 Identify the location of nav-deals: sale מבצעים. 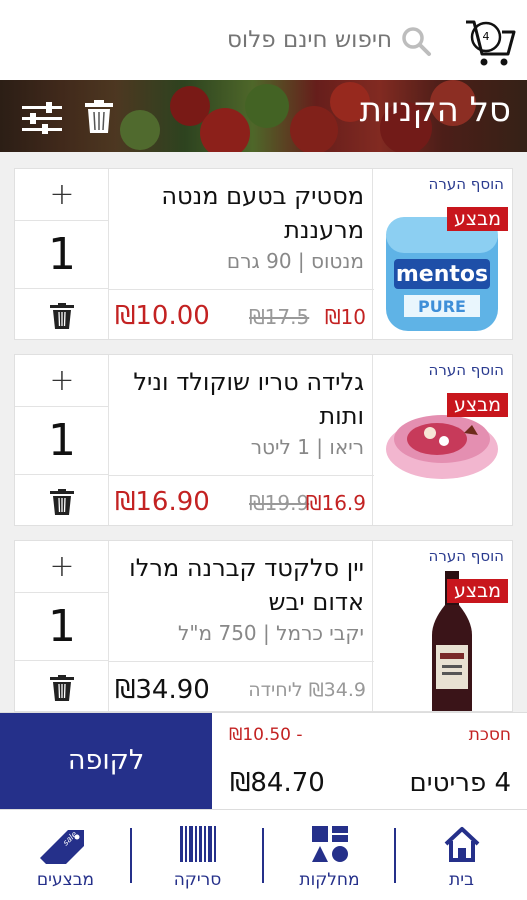
(65, 855).